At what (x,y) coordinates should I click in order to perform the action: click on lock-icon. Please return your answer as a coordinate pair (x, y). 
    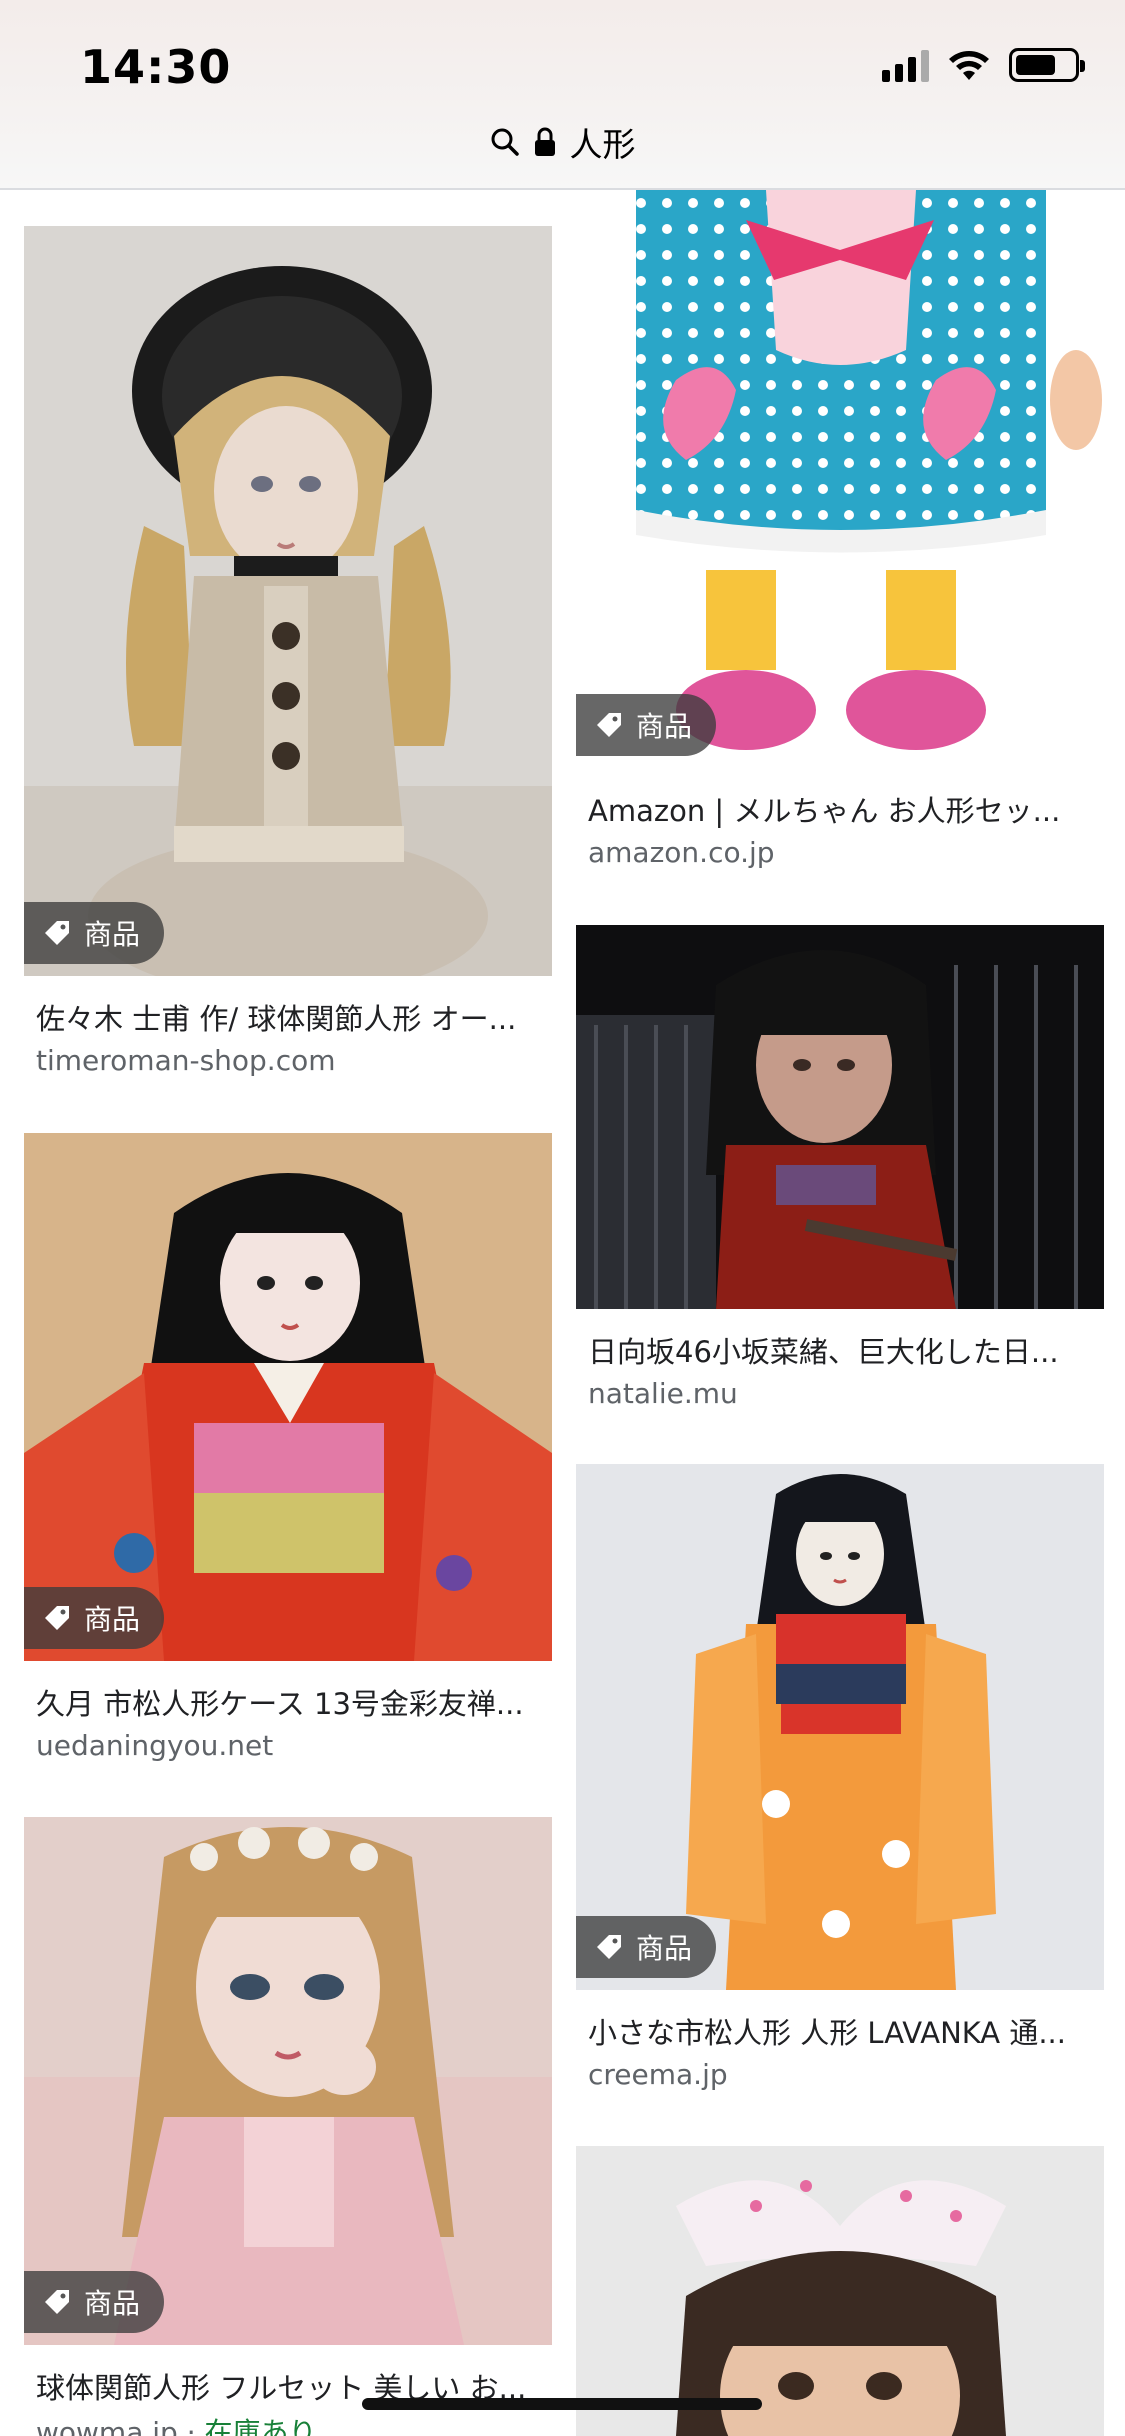
    Looking at the image, I should click on (544, 141).